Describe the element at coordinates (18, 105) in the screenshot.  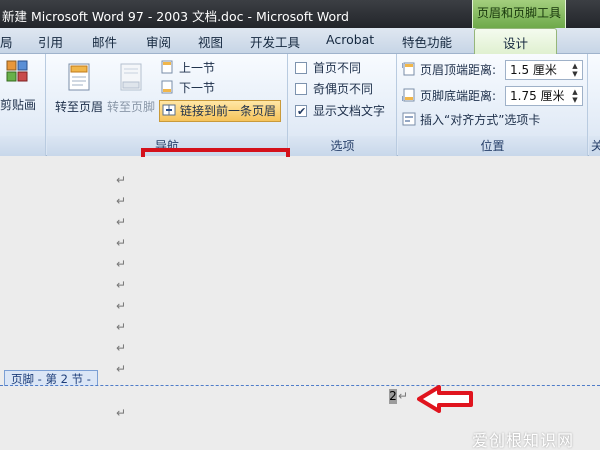
I see `clip-art-label: 剪贴画` at that location.